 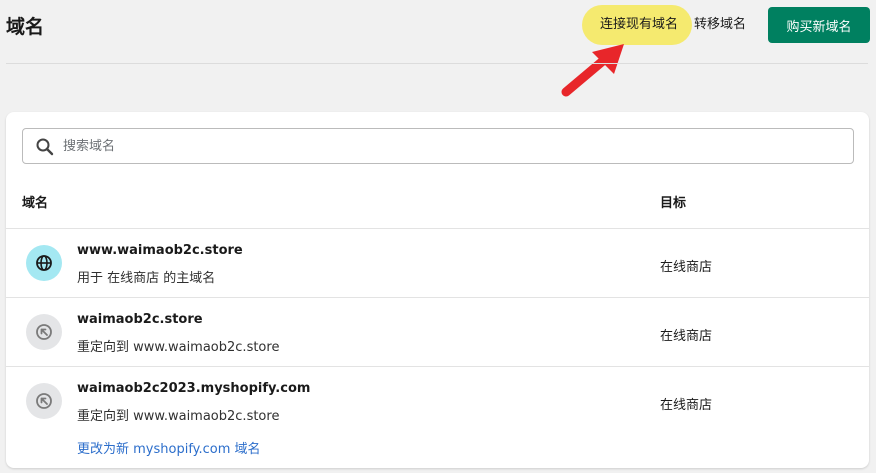 What do you see at coordinates (160, 250) in the screenshot?
I see `domain-name: www.waimaob2c.store` at bounding box center [160, 250].